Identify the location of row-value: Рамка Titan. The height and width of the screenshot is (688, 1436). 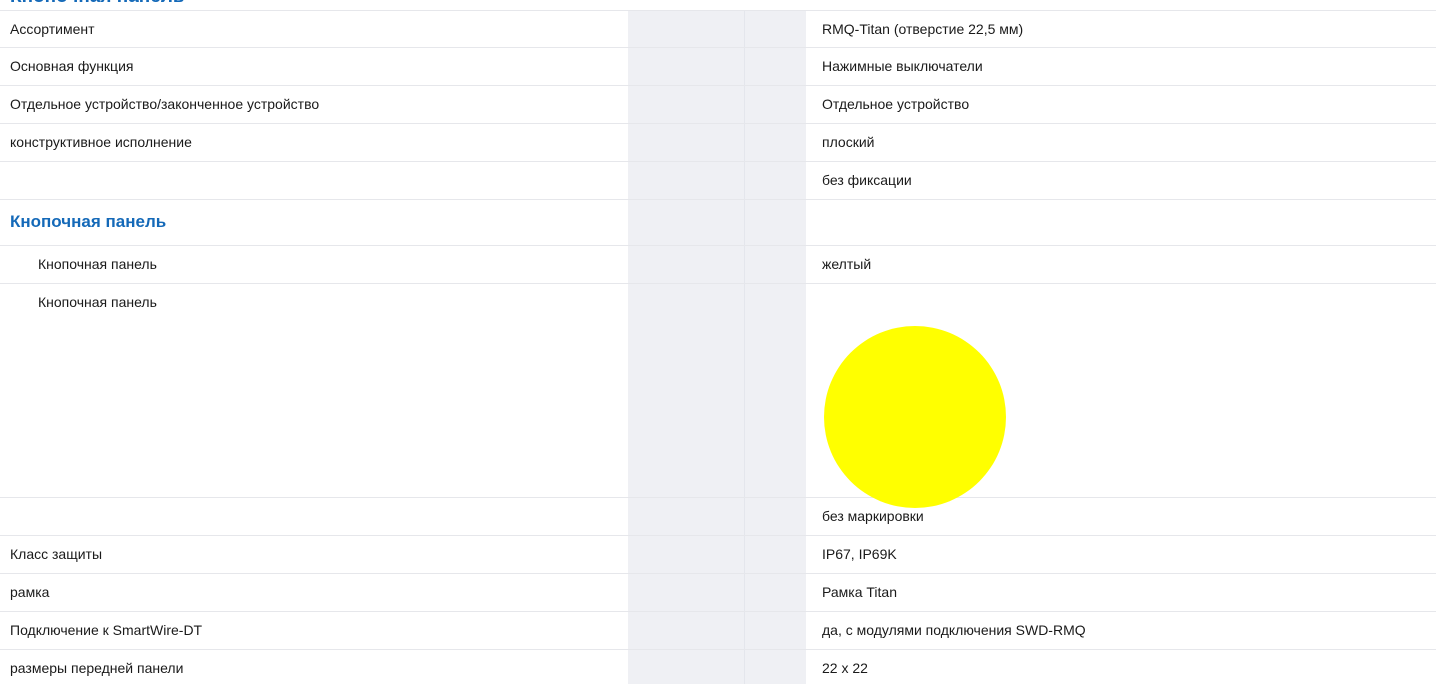
(859, 592).